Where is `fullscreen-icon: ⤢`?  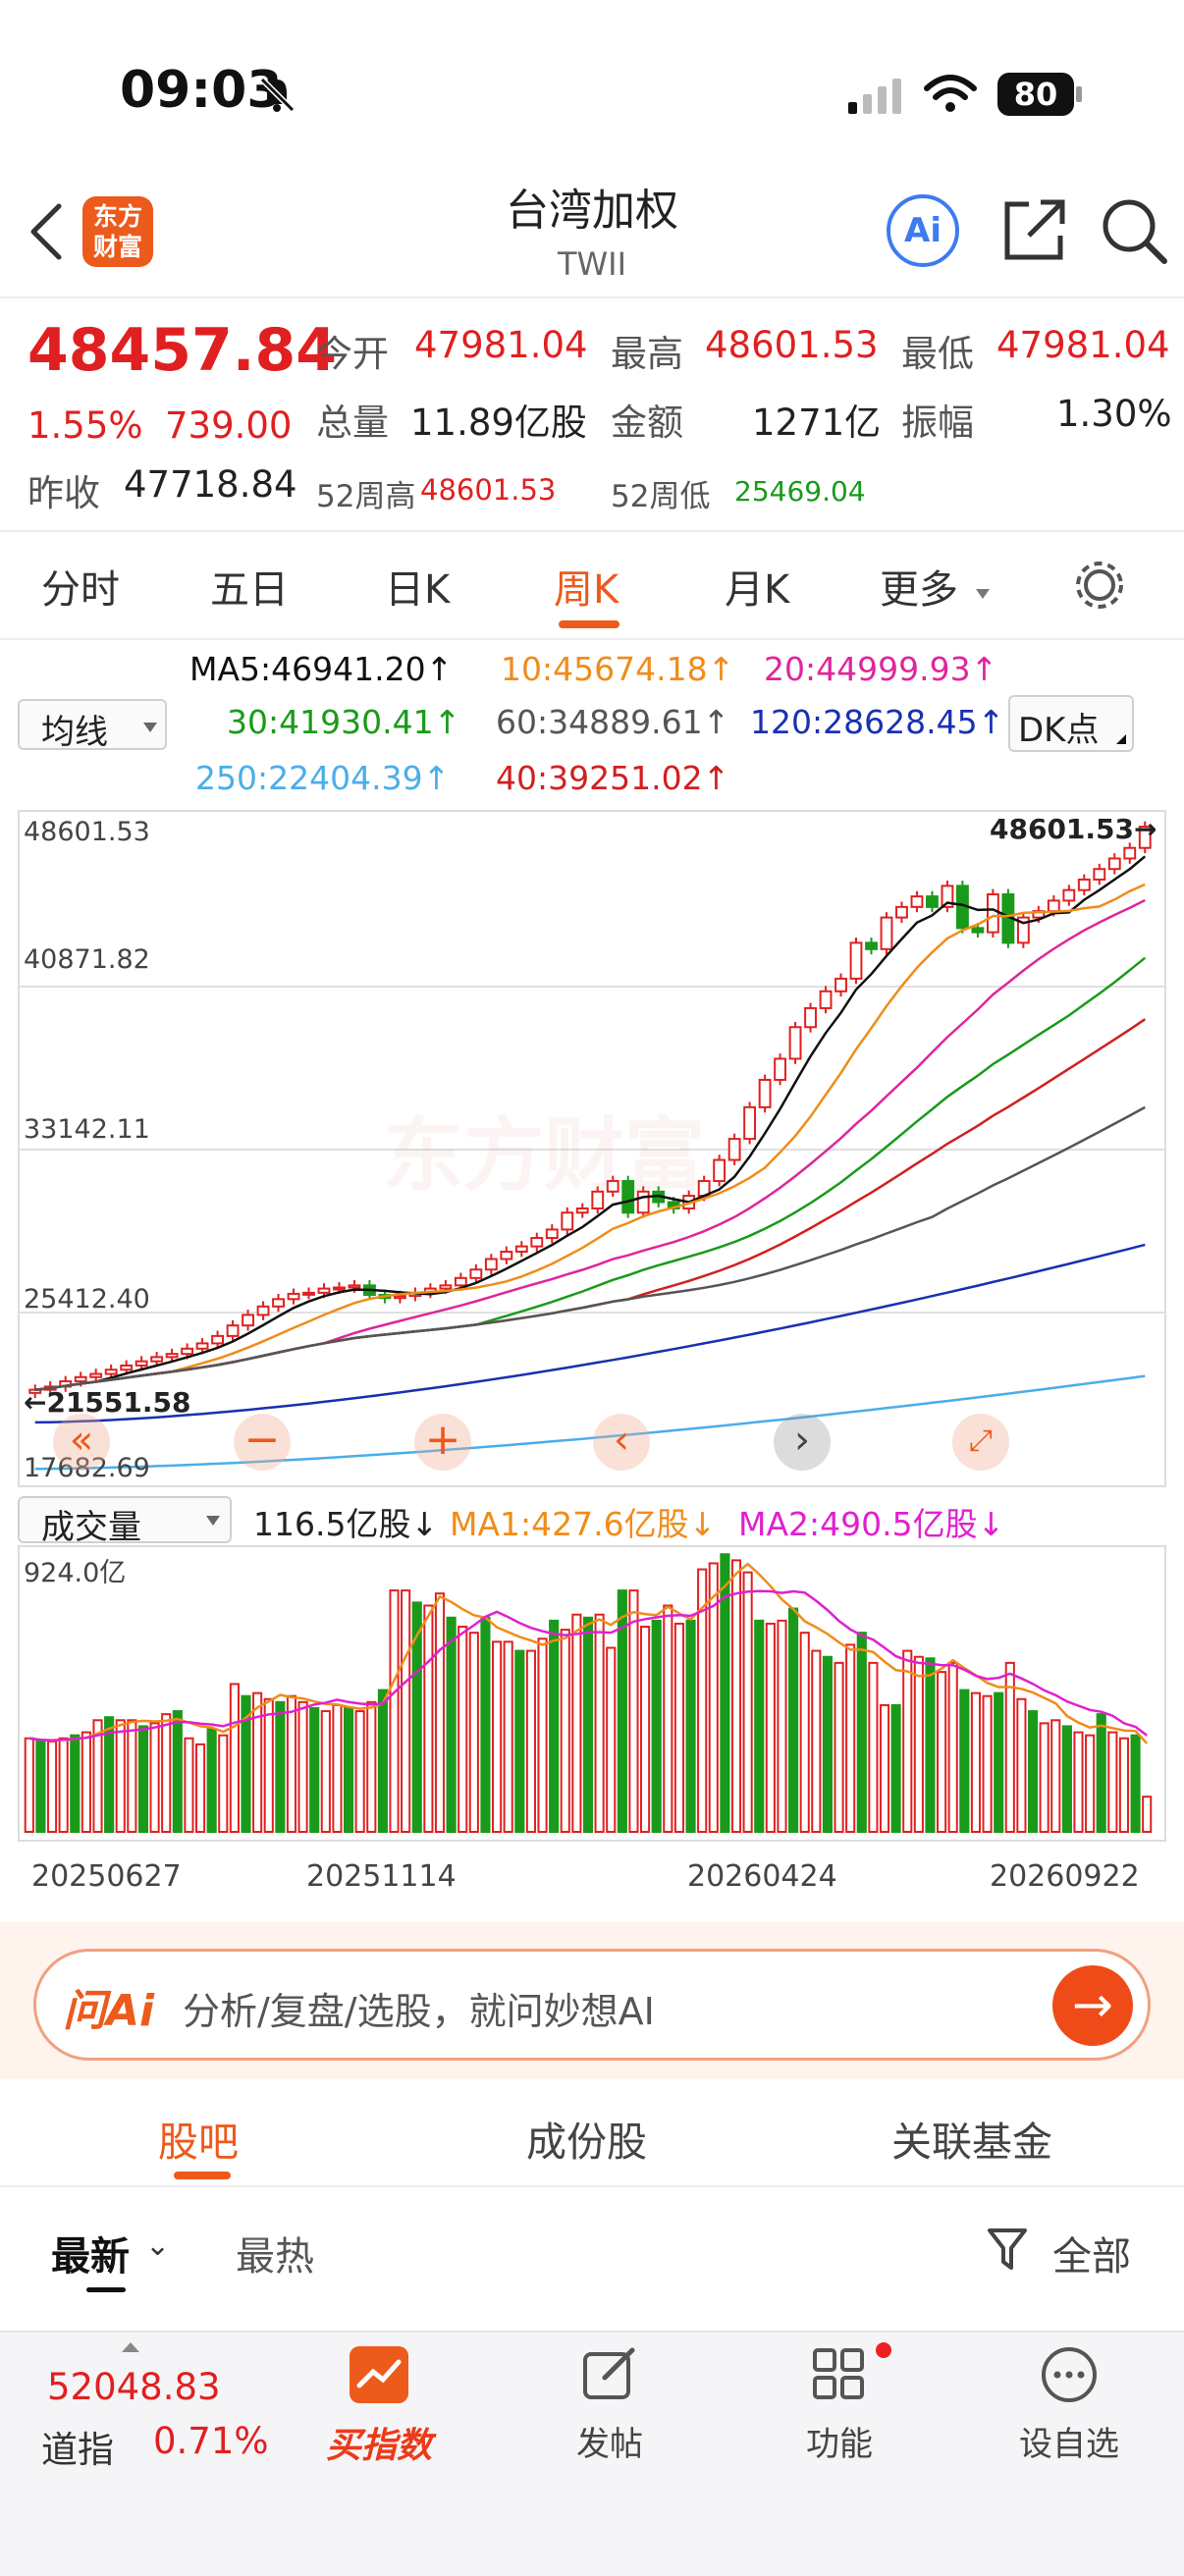
fullscreen-icon: ⤢ is located at coordinates (981, 1442).